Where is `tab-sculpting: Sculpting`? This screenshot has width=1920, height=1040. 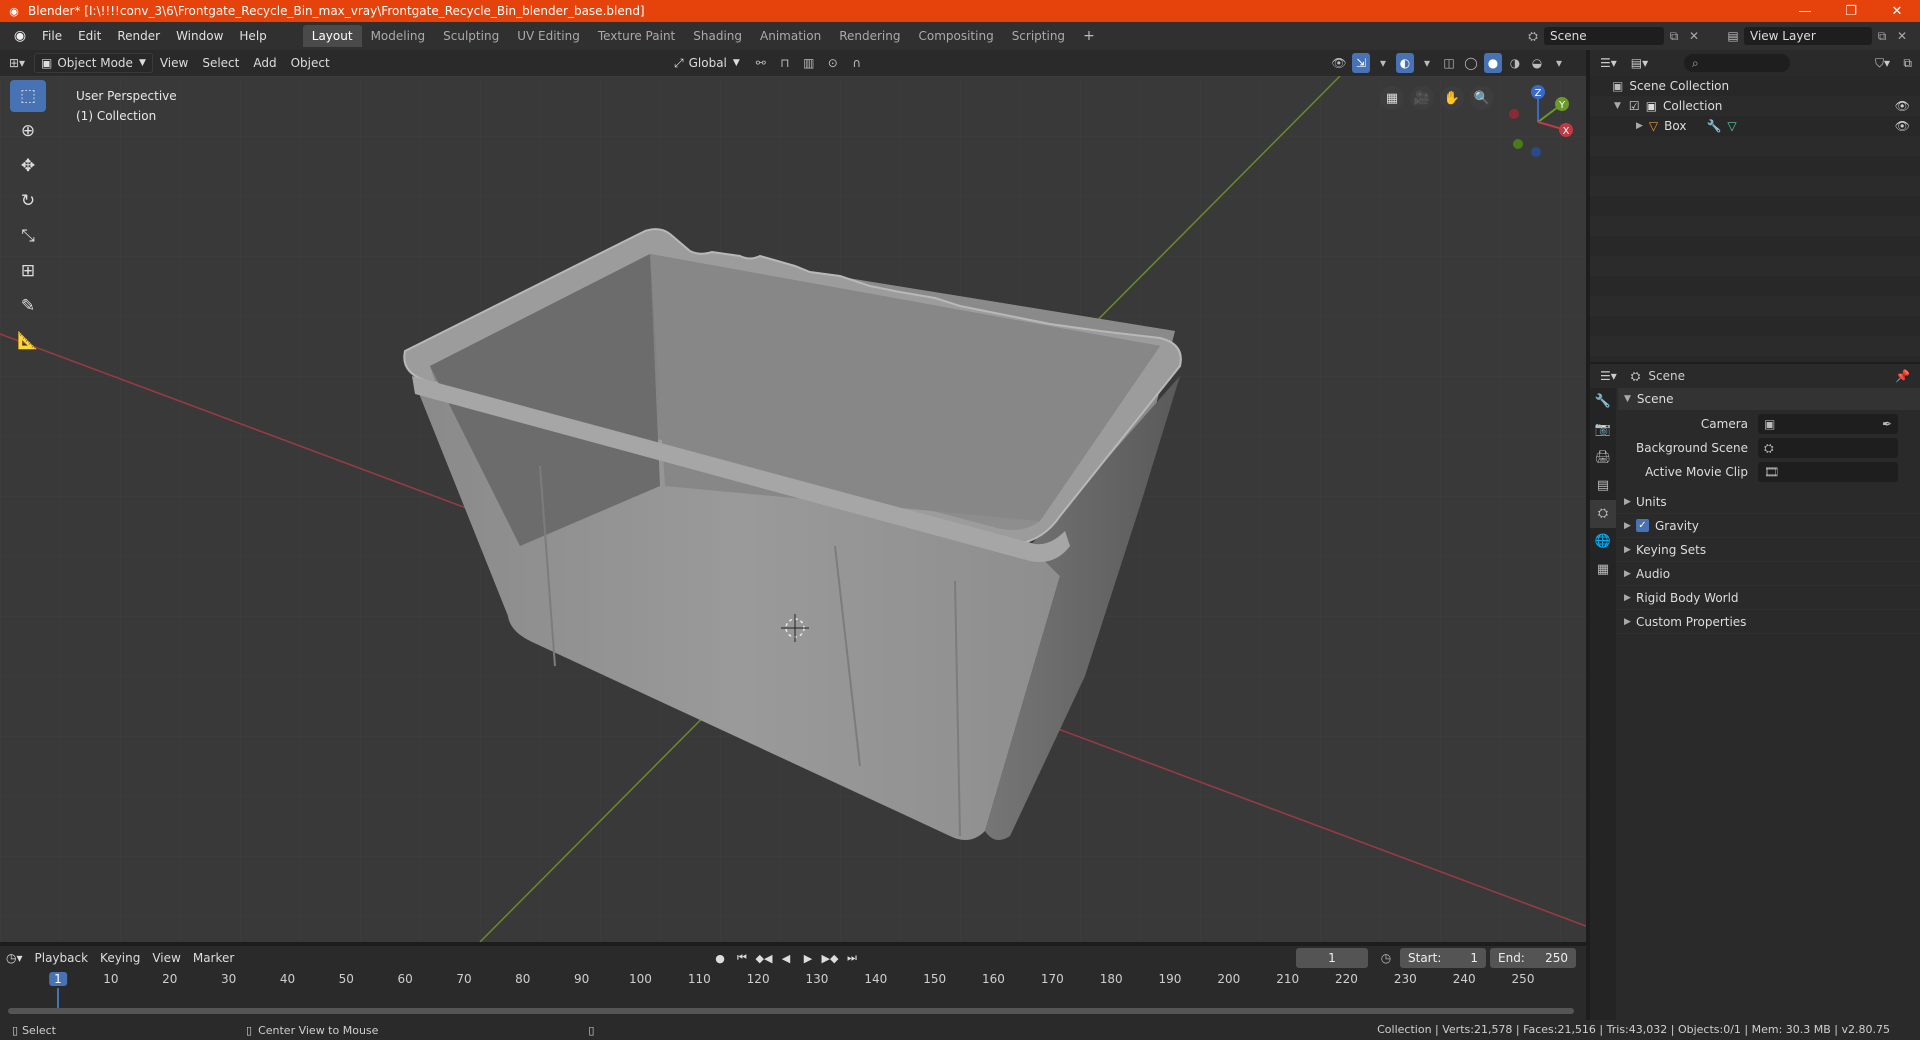
tab-sculpting: Sculpting is located at coordinates (471, 36).